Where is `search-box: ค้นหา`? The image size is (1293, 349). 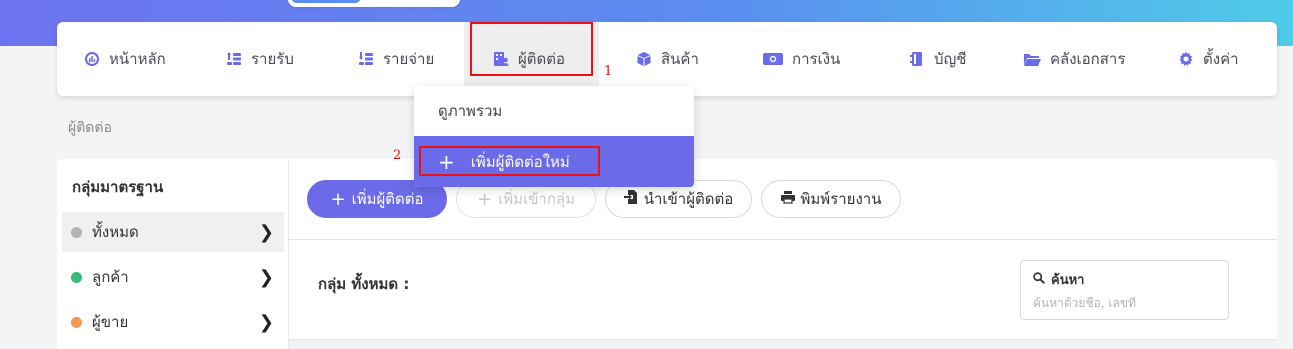
search-box: ค้นหา is located at coordinates (1124, 290).